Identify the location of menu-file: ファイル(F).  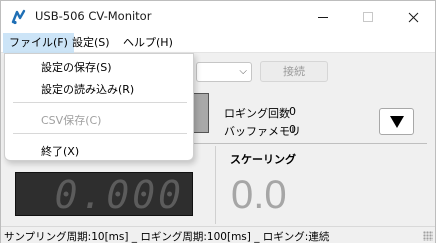
(38, 43).